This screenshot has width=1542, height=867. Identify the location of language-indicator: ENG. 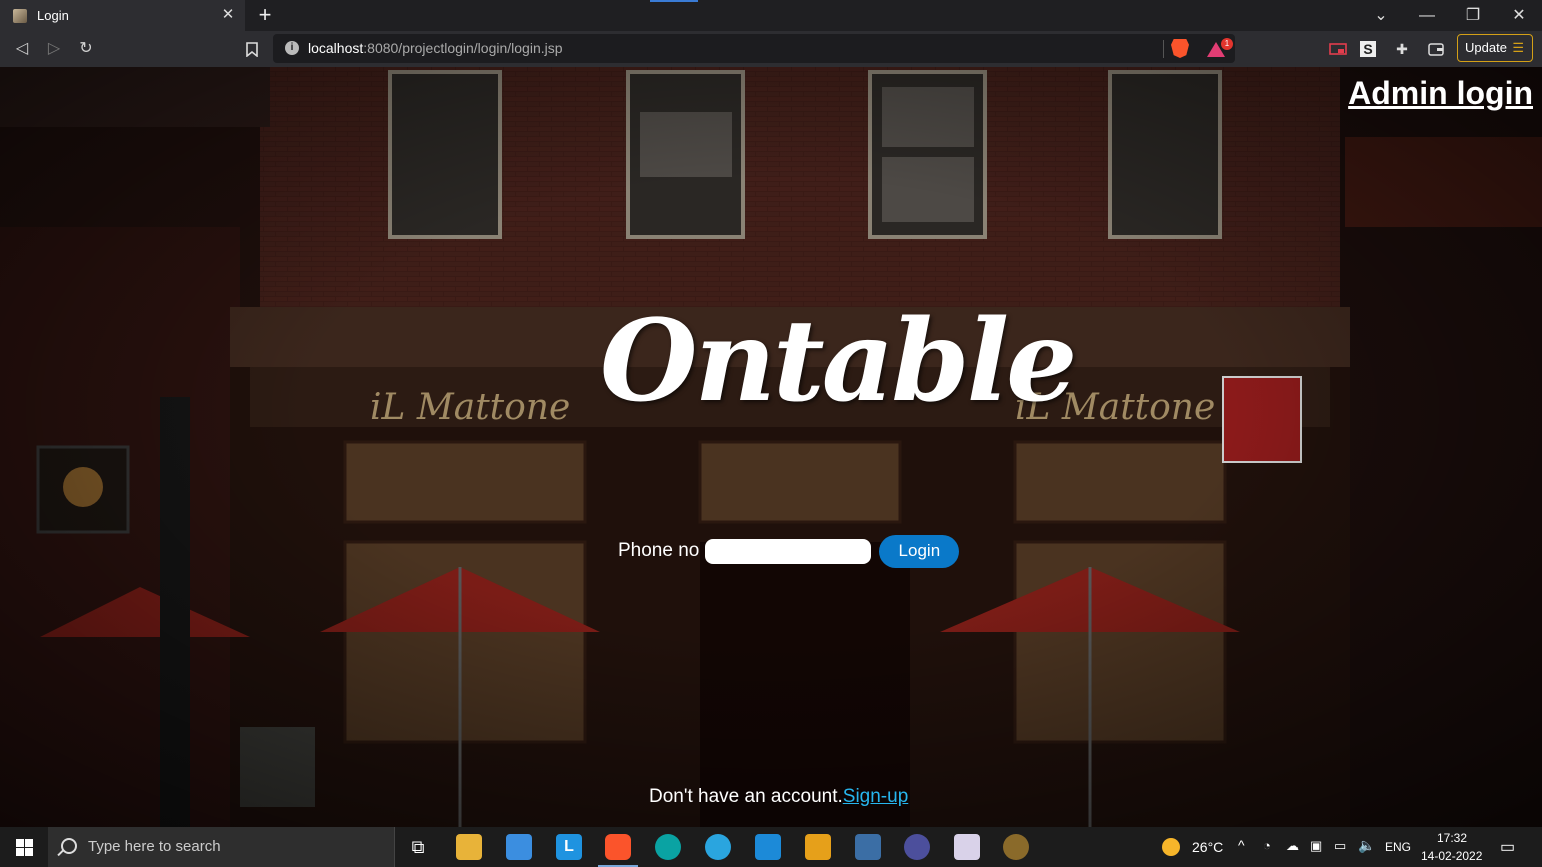
(1398, 847).